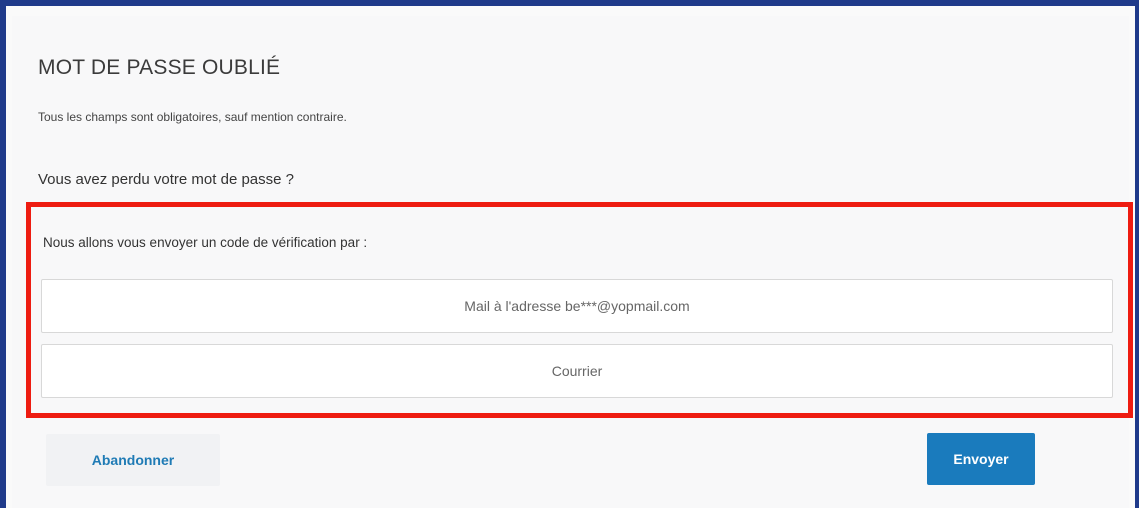 The width and height of the screenshot is (1139, 508). I want to click on option-mail: Mail à l'adresse be***@yopmail.com, so click(577, 306).